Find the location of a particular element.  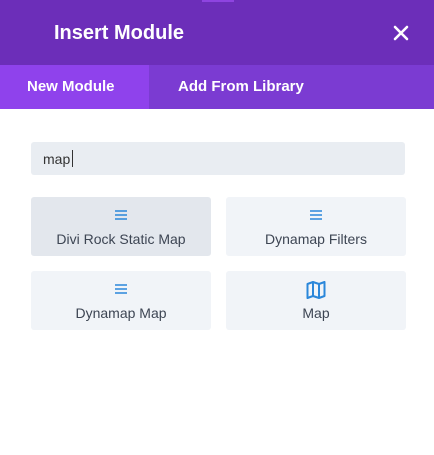

close-icon is located at coordinates (401, 33).